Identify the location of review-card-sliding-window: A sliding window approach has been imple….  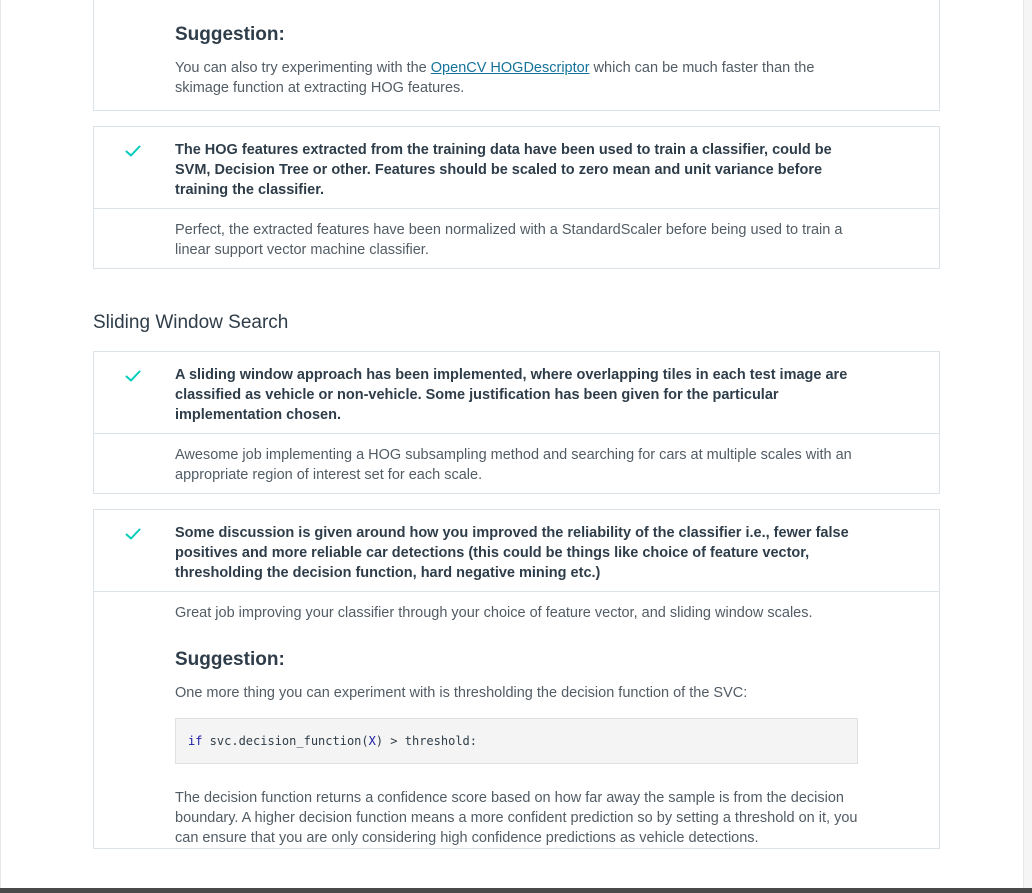
(516, 422).